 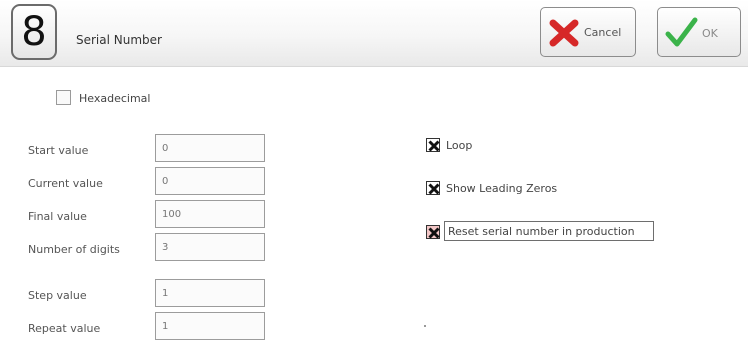 I want to click on cancel-label: Cancel, so click(x=603, y=32).